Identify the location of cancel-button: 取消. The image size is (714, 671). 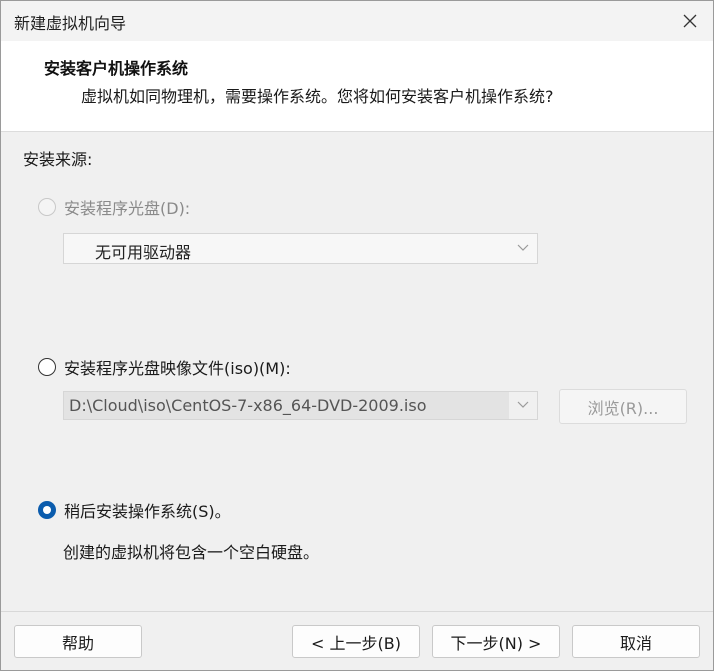
(636, 641).